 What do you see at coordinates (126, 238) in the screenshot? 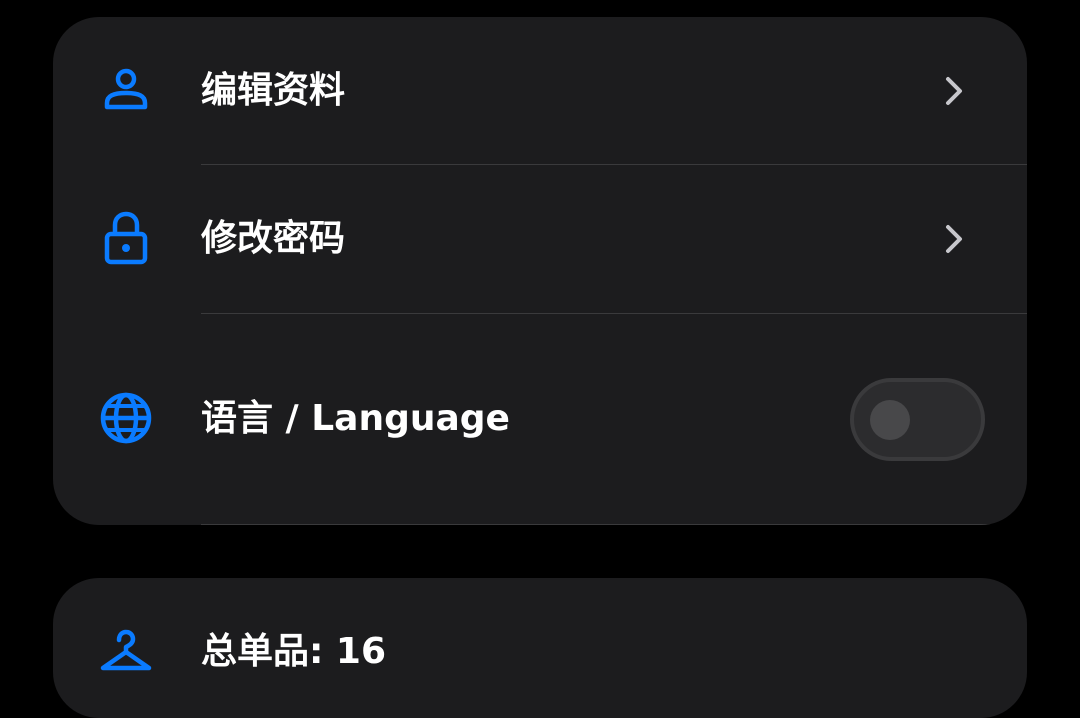
I see `lock-icon` at bounding box center [126, 238].